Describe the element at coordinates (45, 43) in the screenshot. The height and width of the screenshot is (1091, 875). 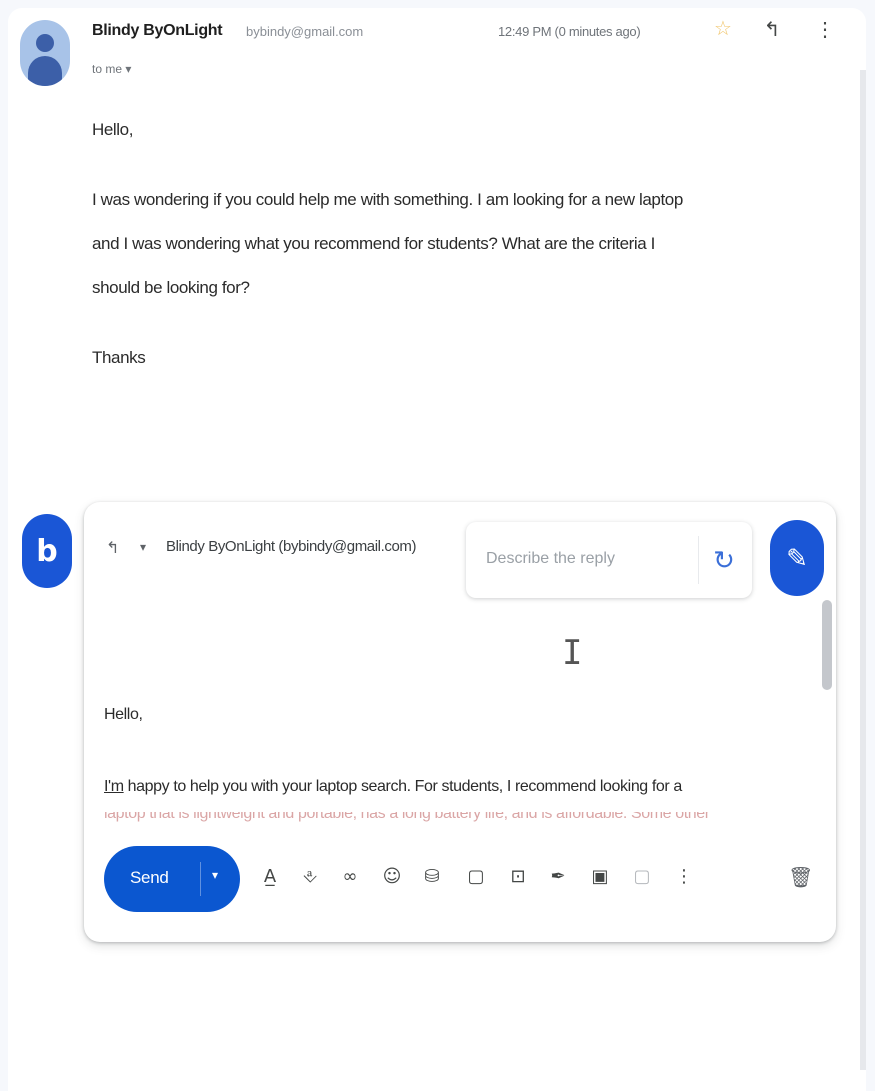
I see `avatar-head-shape` at that location.